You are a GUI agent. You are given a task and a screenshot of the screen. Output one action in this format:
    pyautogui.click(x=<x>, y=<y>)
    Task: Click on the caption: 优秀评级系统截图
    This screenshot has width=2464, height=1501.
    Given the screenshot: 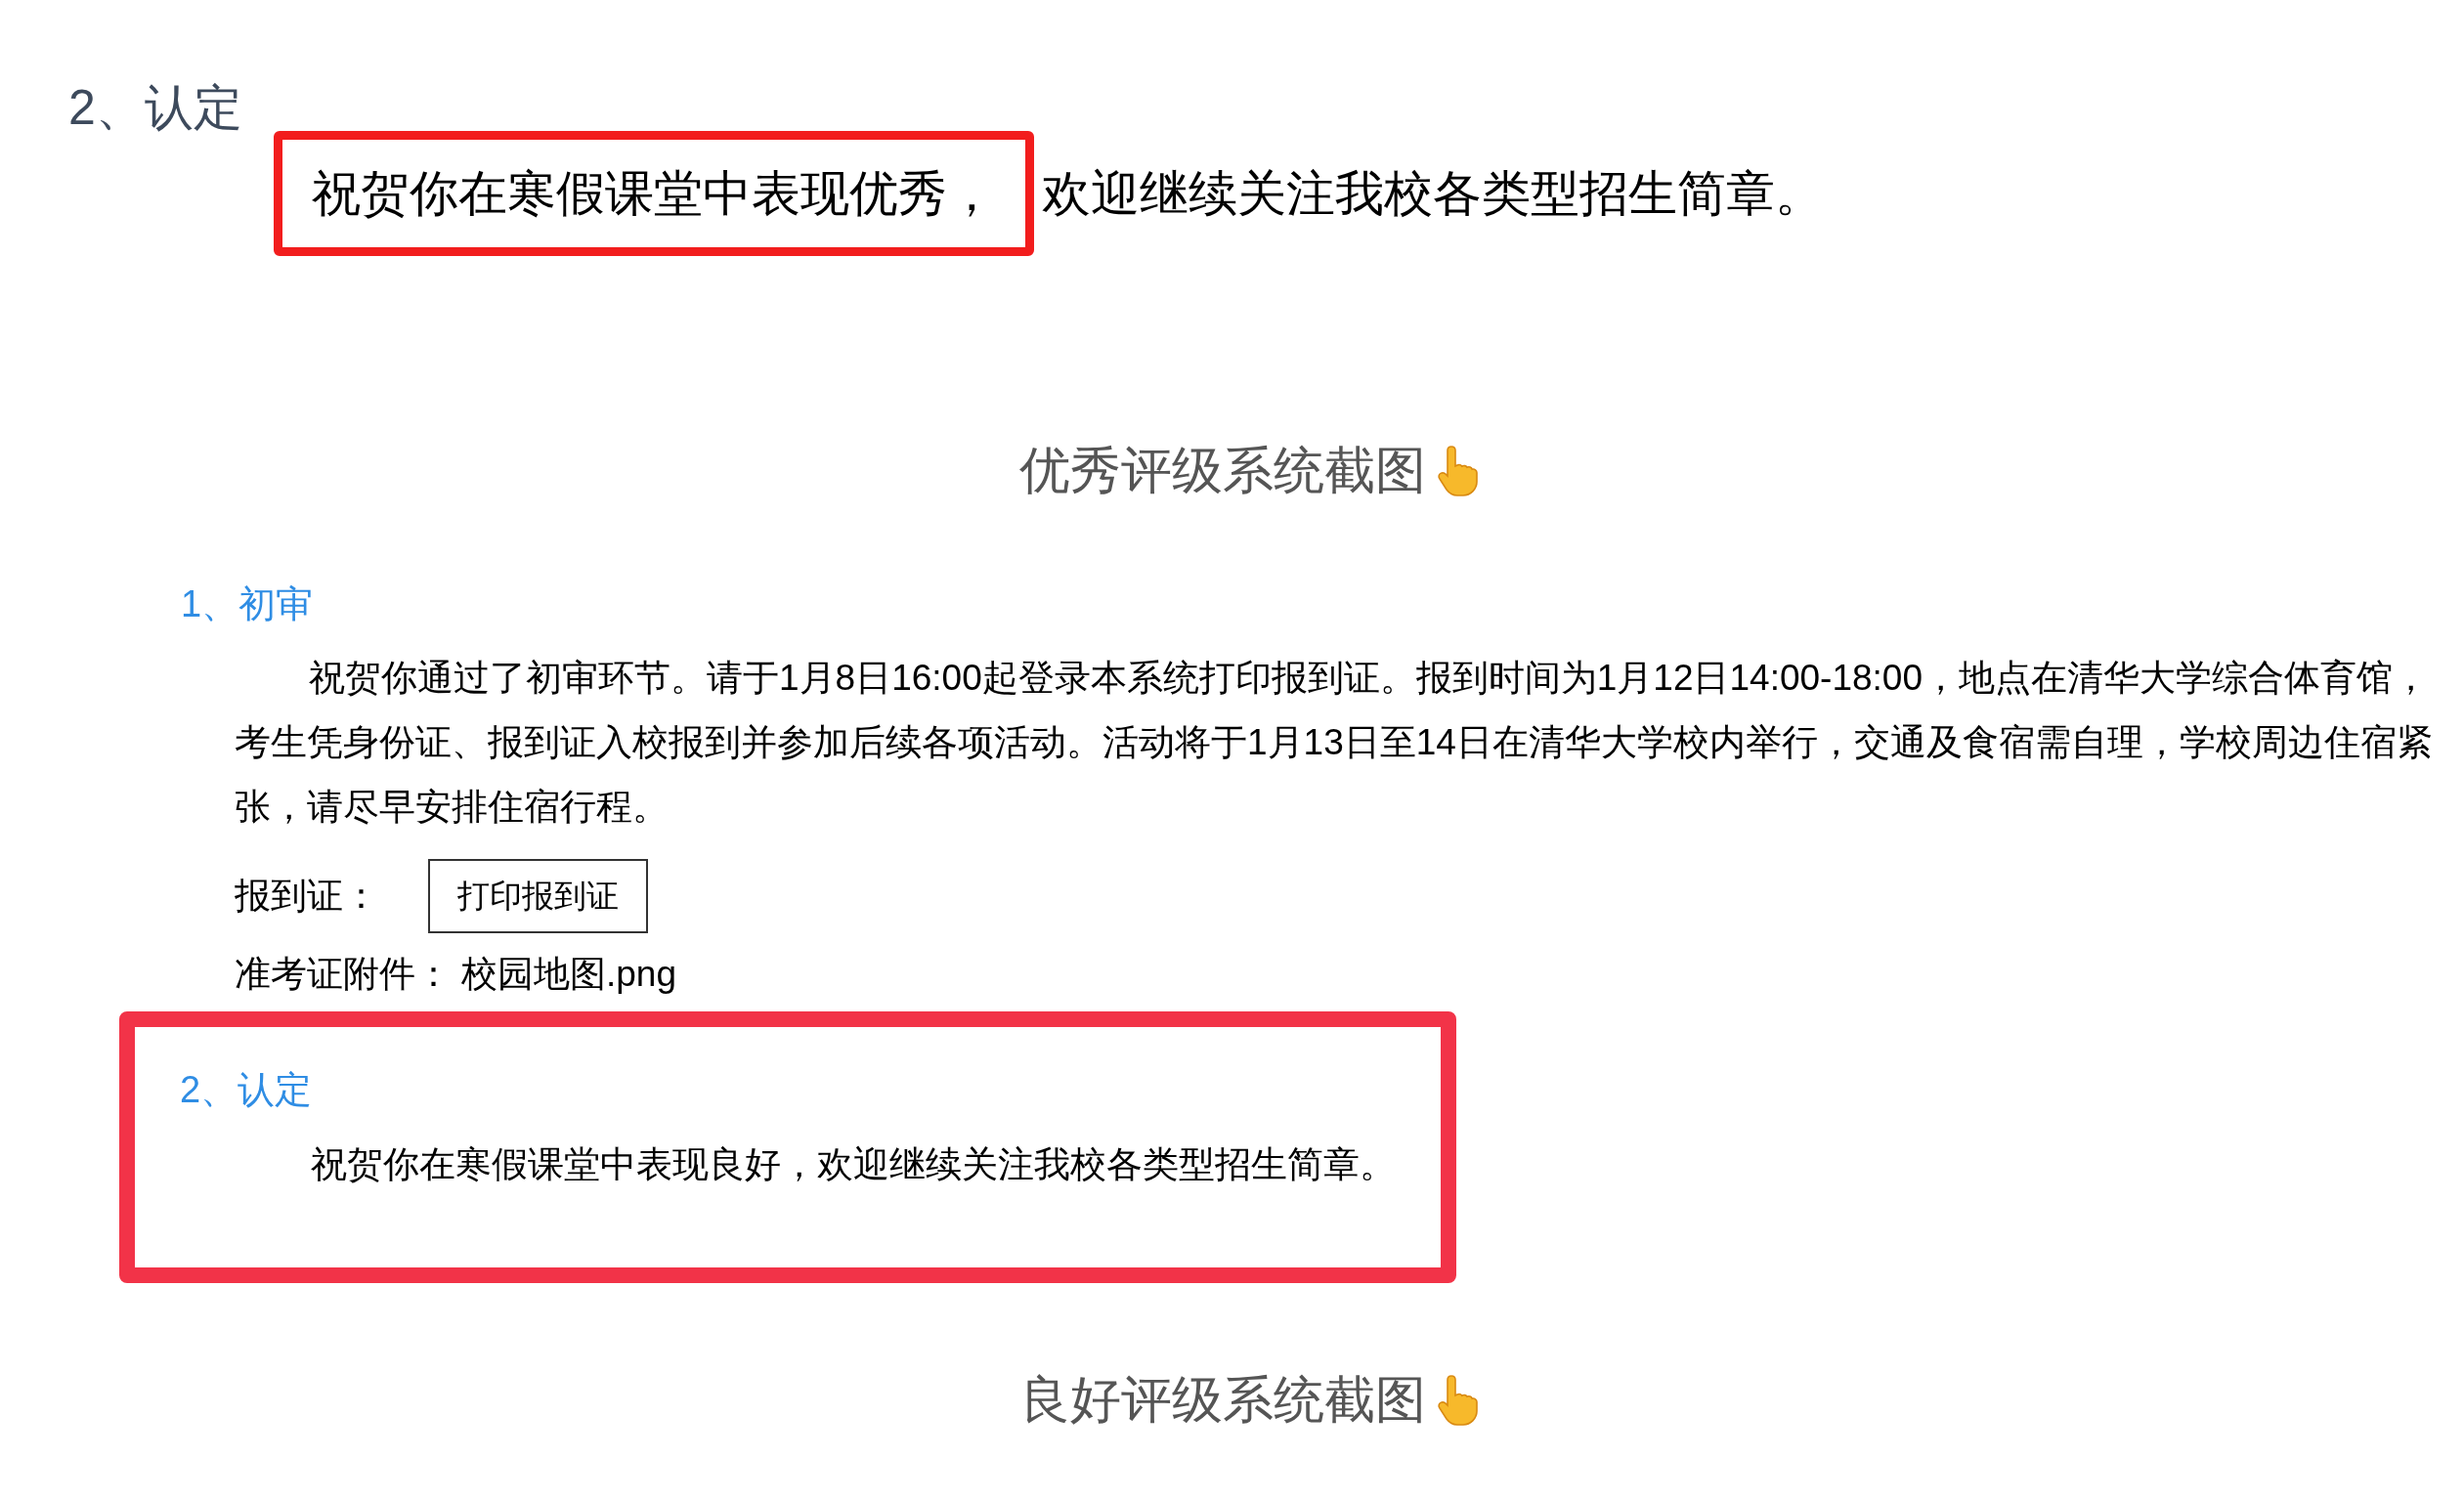 What is the action you would take?
    pyautogui.click(x=1222, y=470)
    